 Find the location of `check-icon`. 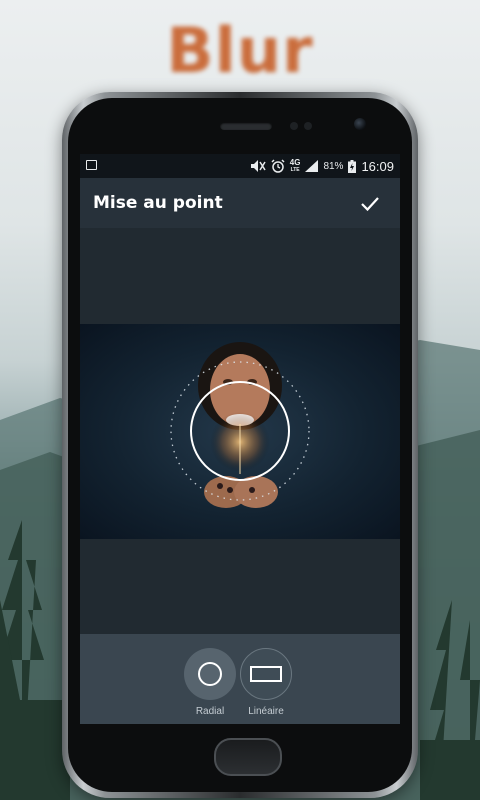

check-icon is located at coordinates (370, 204).